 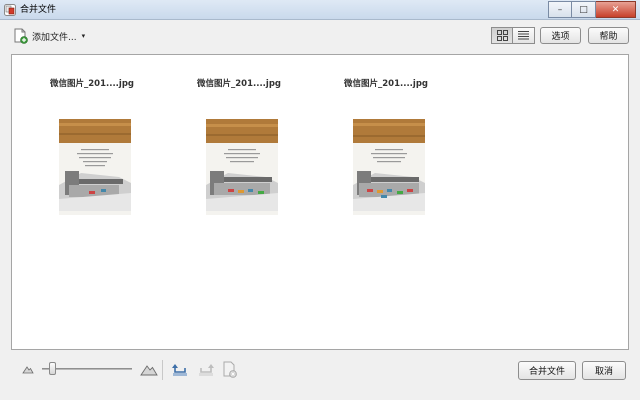 I want to click on list-view-icon, so click(x=523, y=35).